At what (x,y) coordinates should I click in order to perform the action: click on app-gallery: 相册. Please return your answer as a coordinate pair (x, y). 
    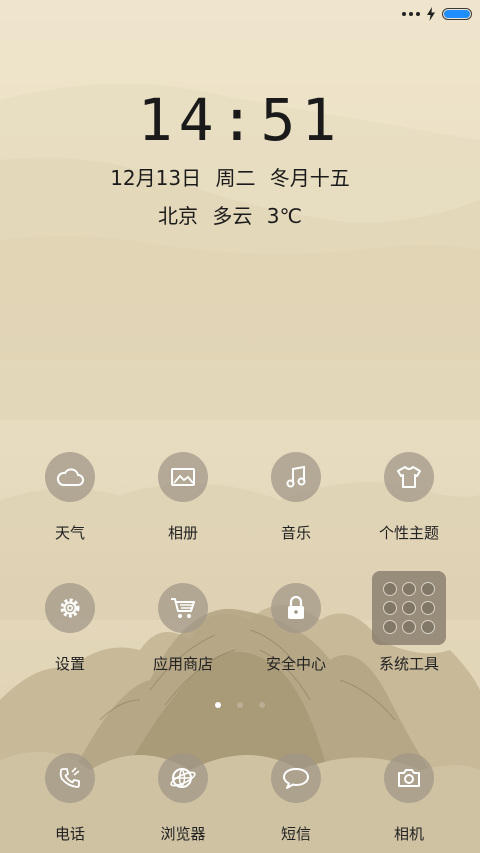
    Looking at the image, I should click on (183, 497).